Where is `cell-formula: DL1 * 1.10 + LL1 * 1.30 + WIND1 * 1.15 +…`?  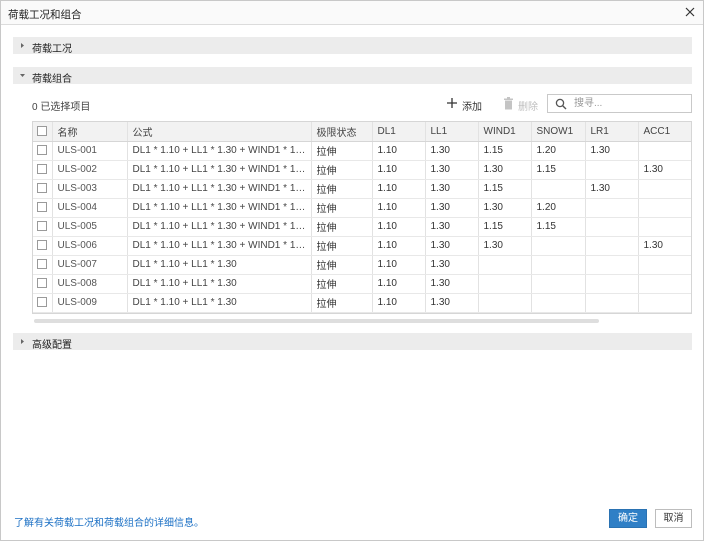 cell-formula: DL1 * 1.10 + LL1 * 1.30 + WIND1 * 1.15 +… is located at coordinates (219, 227).